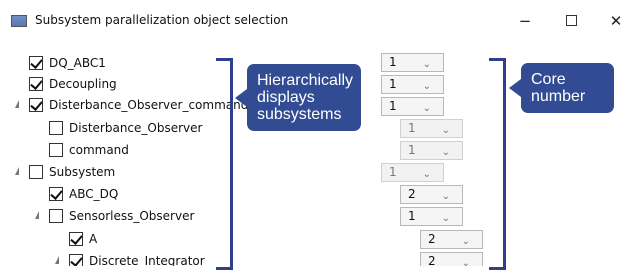  What do you see at coordinates (19, 21) in the screenshot?
I see `app-icon` at bounding box center [19, 21].